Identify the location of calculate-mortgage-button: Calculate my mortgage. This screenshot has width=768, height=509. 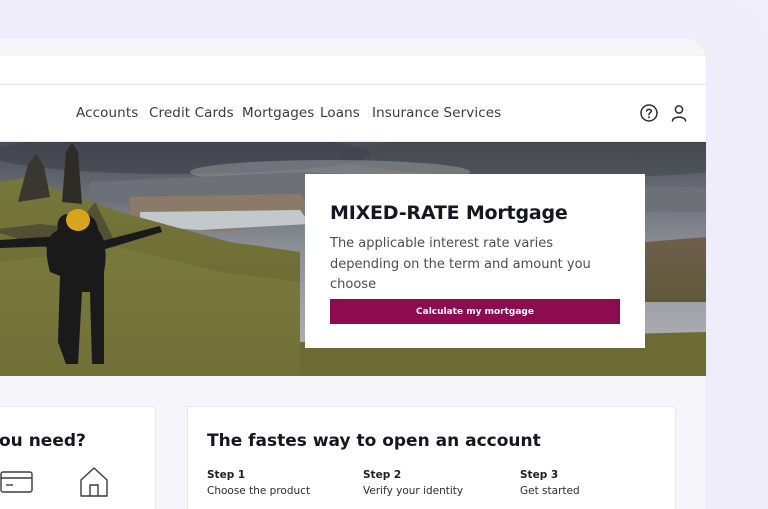
(475, 311).